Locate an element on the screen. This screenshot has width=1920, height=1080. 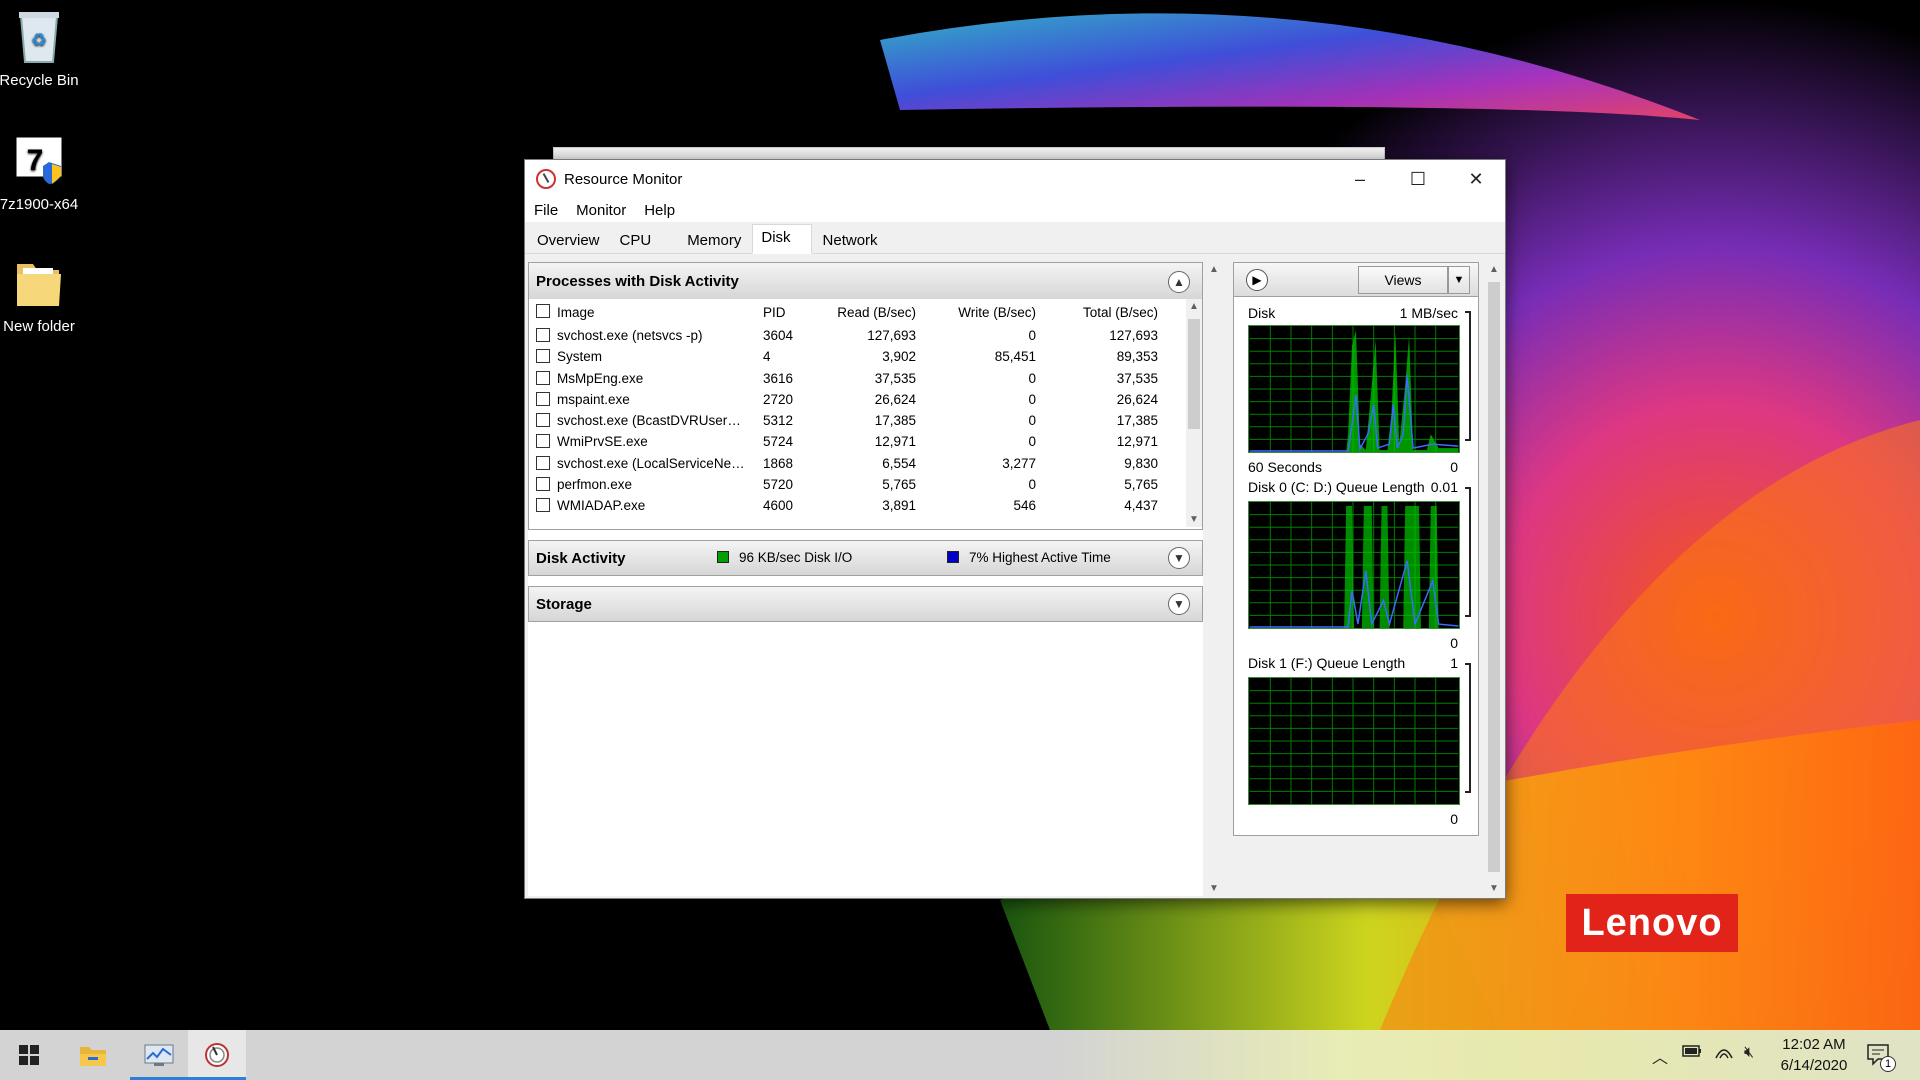
col-write-header: Write (B/sec) is located at coordinates (997, 312).